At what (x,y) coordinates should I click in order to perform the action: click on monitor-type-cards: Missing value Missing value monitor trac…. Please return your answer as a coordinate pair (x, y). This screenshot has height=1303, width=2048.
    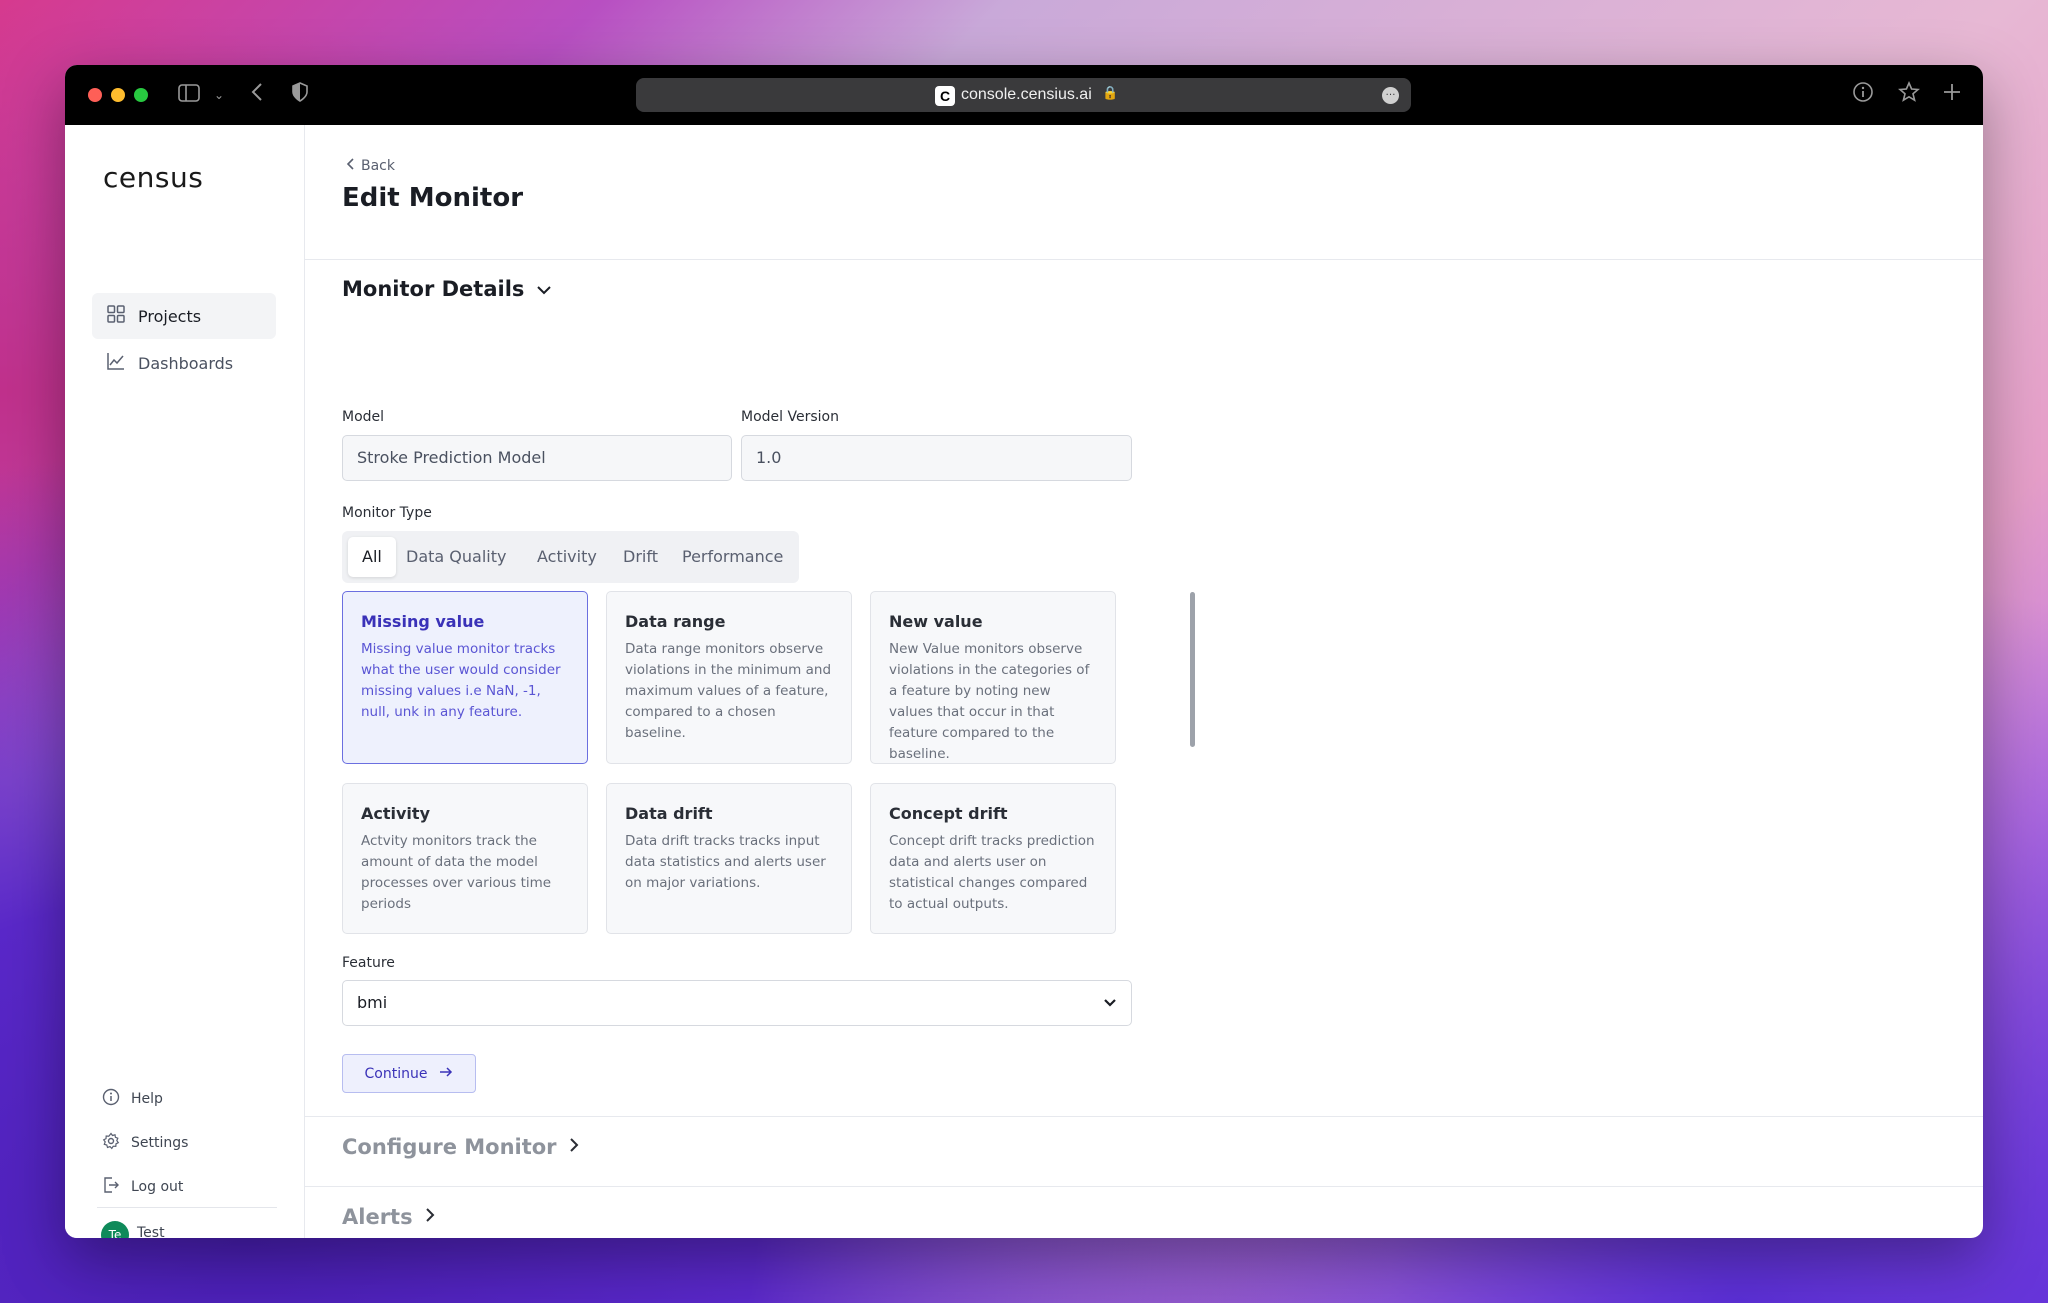
    Looking at the image, I should click on (737, 763).